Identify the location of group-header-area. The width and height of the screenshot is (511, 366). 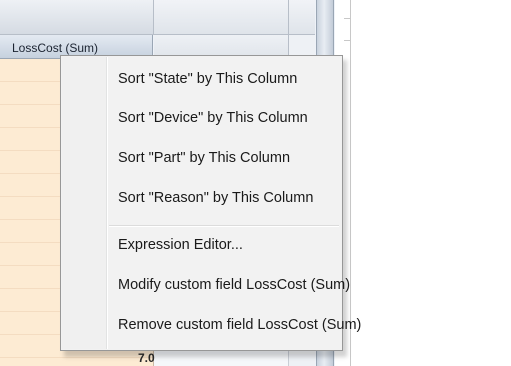
(77, 17).